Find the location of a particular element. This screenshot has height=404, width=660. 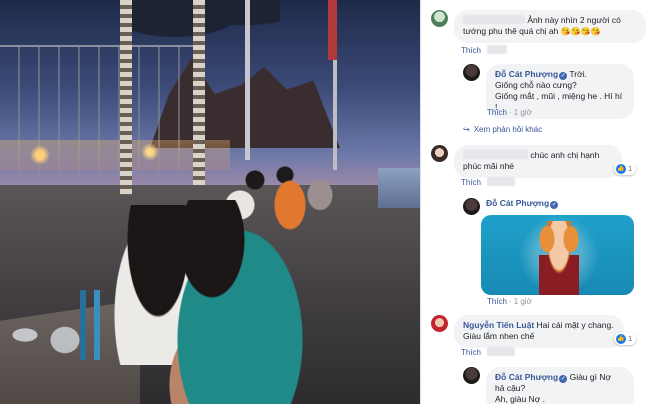

reply-line: Giàu gì Nợ is located at coordinates (590, 377).